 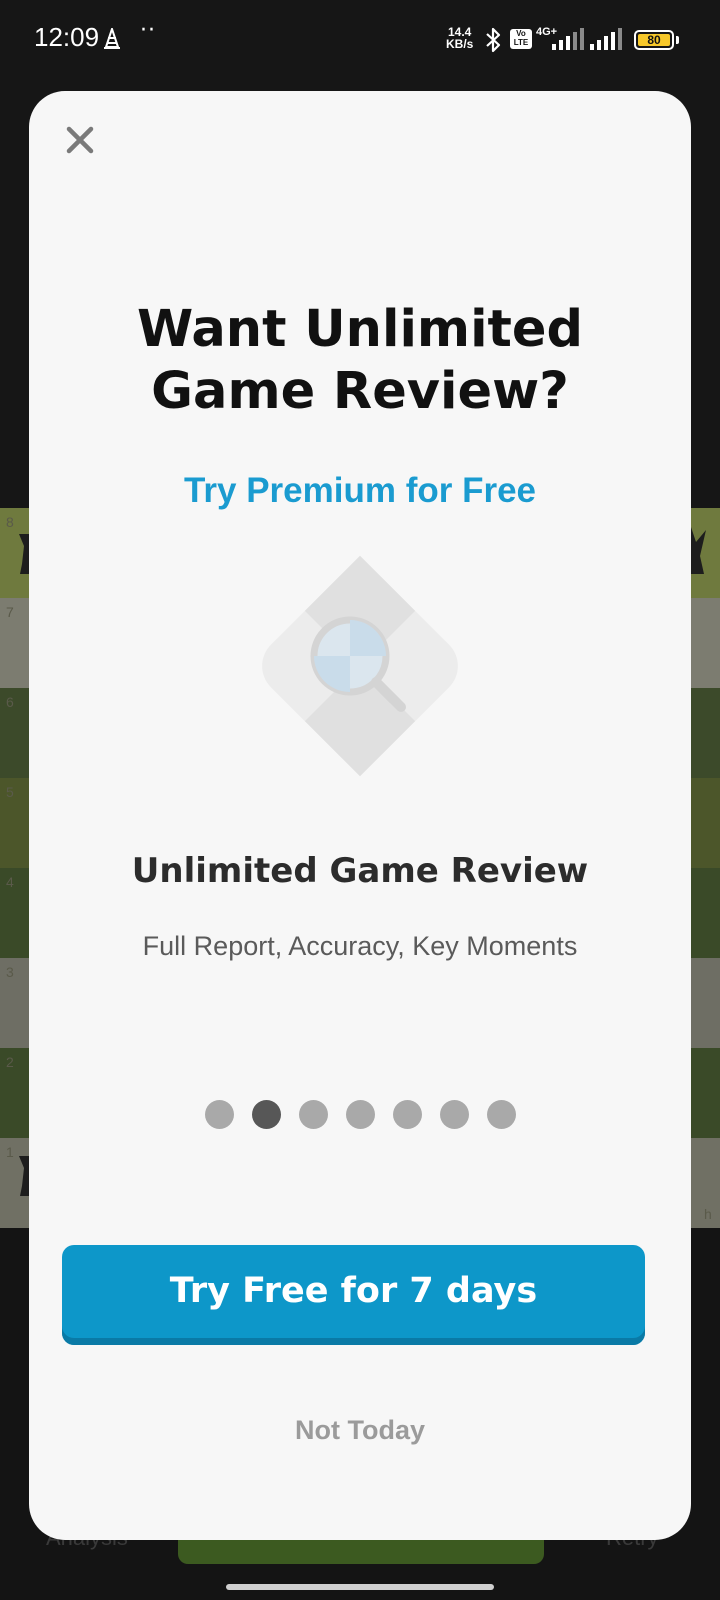 I want to click on rank-label: 5, so click(x=10, y=792).